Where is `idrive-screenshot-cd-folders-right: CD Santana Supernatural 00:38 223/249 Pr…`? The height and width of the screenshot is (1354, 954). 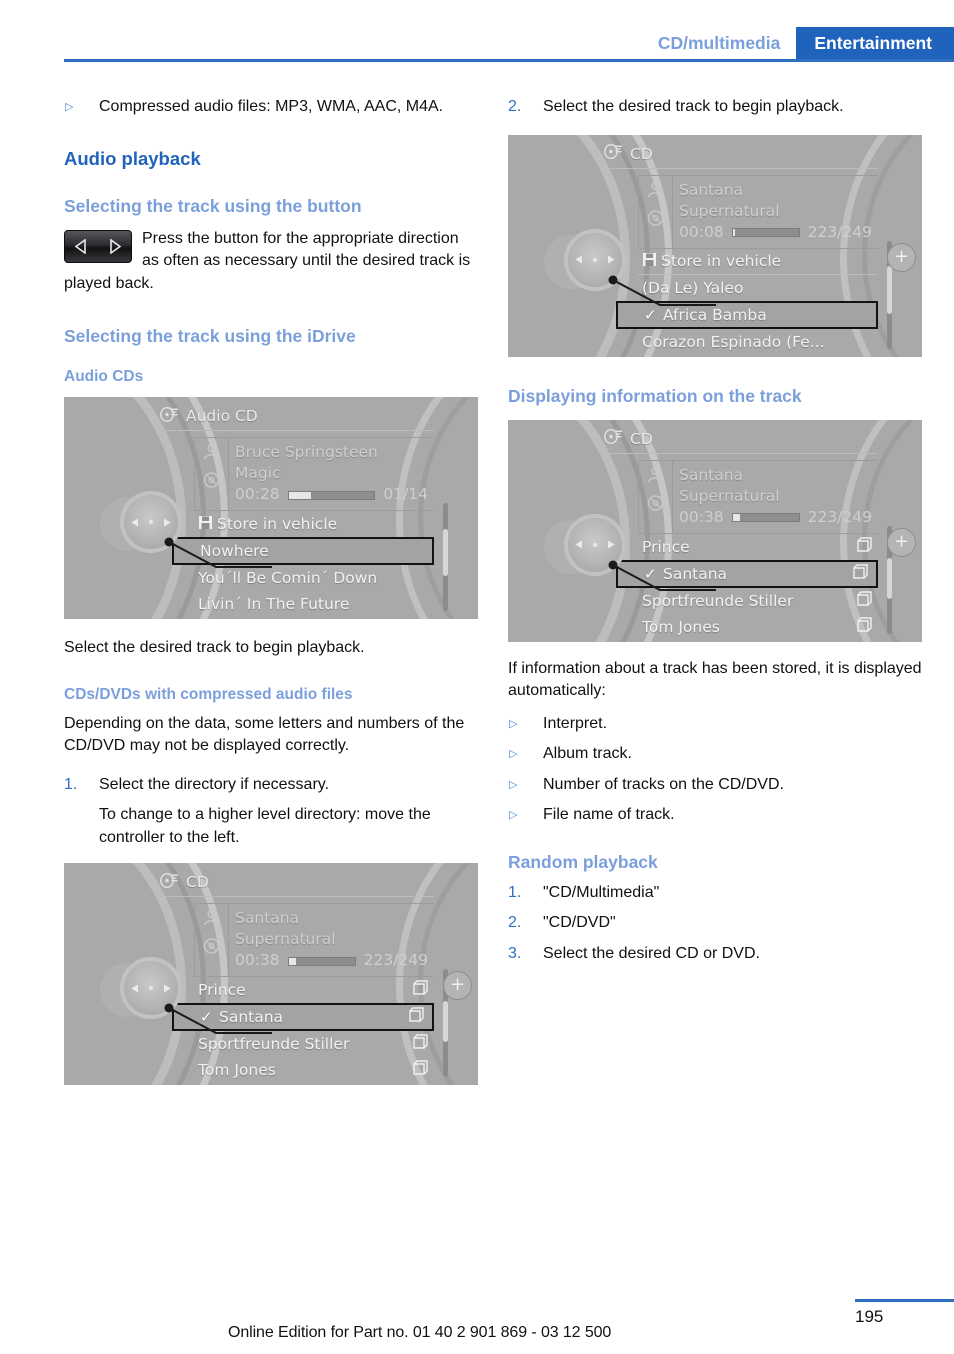 idrive-screenshot-cd-folders-right: CD Santana Supernatural 00:38 223/249 Pr… is located at coordinates (715, 530).